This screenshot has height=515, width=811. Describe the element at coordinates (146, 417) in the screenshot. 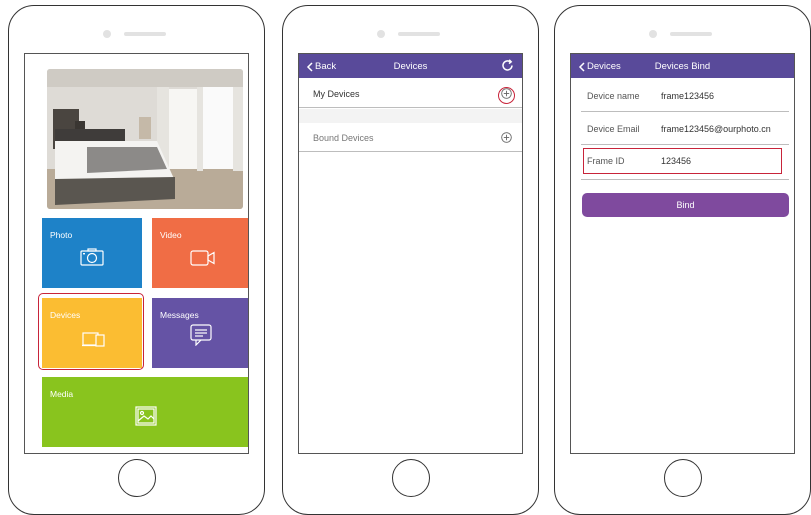

I see `image-icon` at that location.